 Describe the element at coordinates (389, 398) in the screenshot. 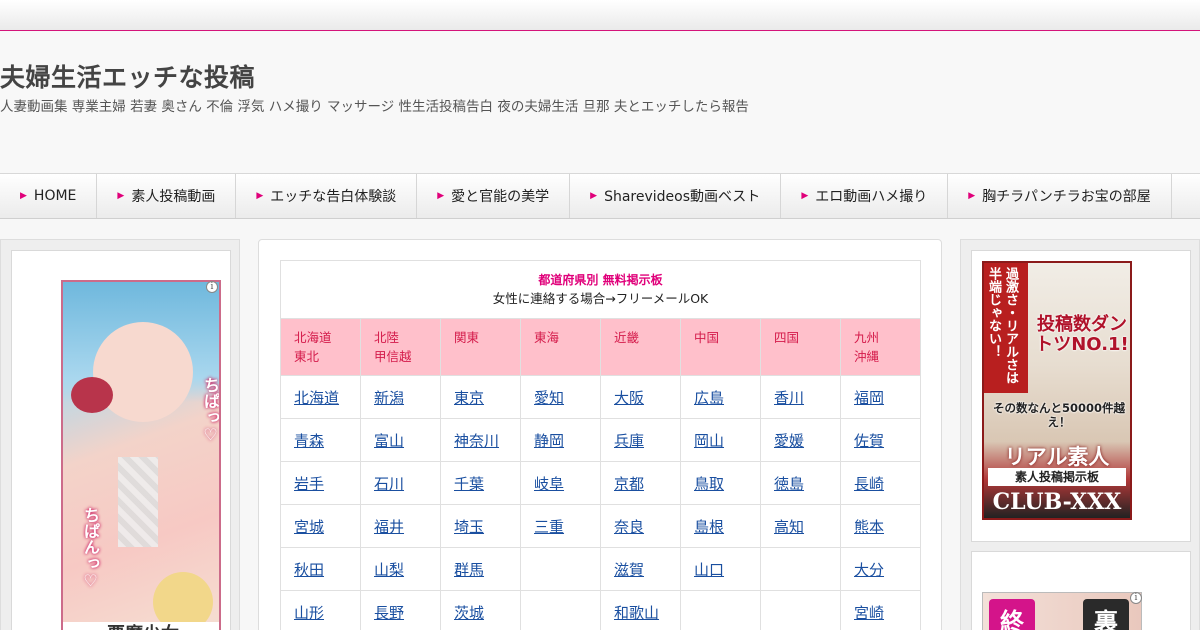

I see `prefecture-link: 新潟` at that location.